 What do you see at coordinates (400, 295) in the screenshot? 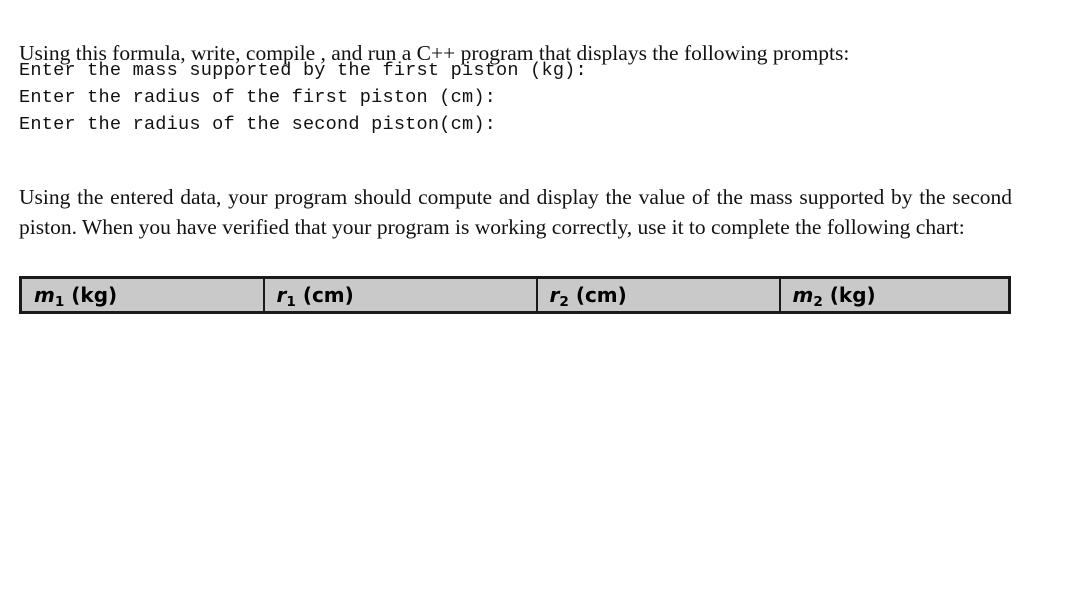
I see `column-header-r1: r1 (cm)` at bounding box center [400, 295].